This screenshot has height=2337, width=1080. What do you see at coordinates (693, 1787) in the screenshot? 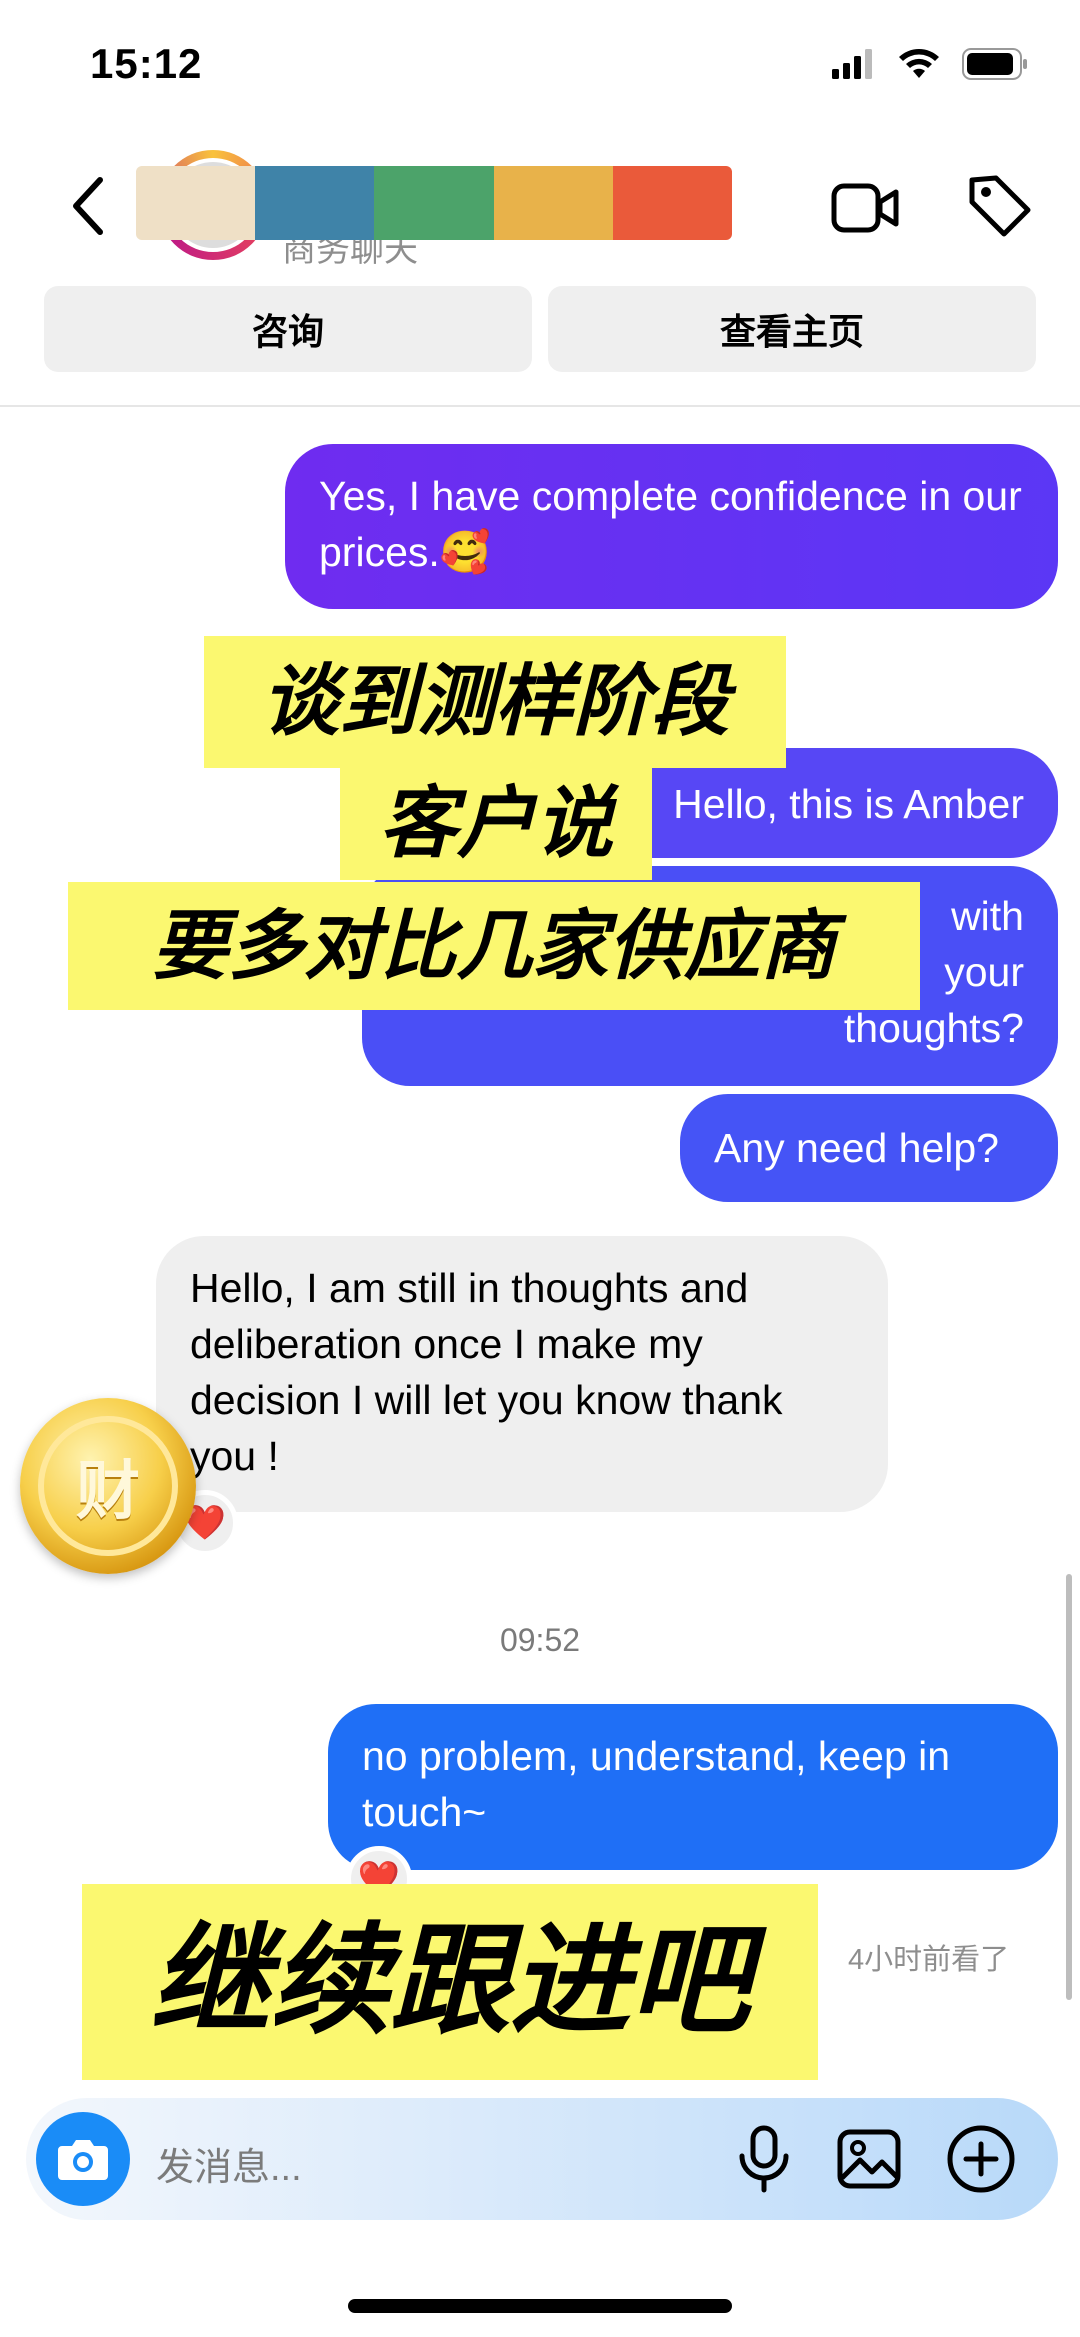
I see `message-bubble-sent: no problem, understand, keep in touch~` at bounding box center [693, 1787].